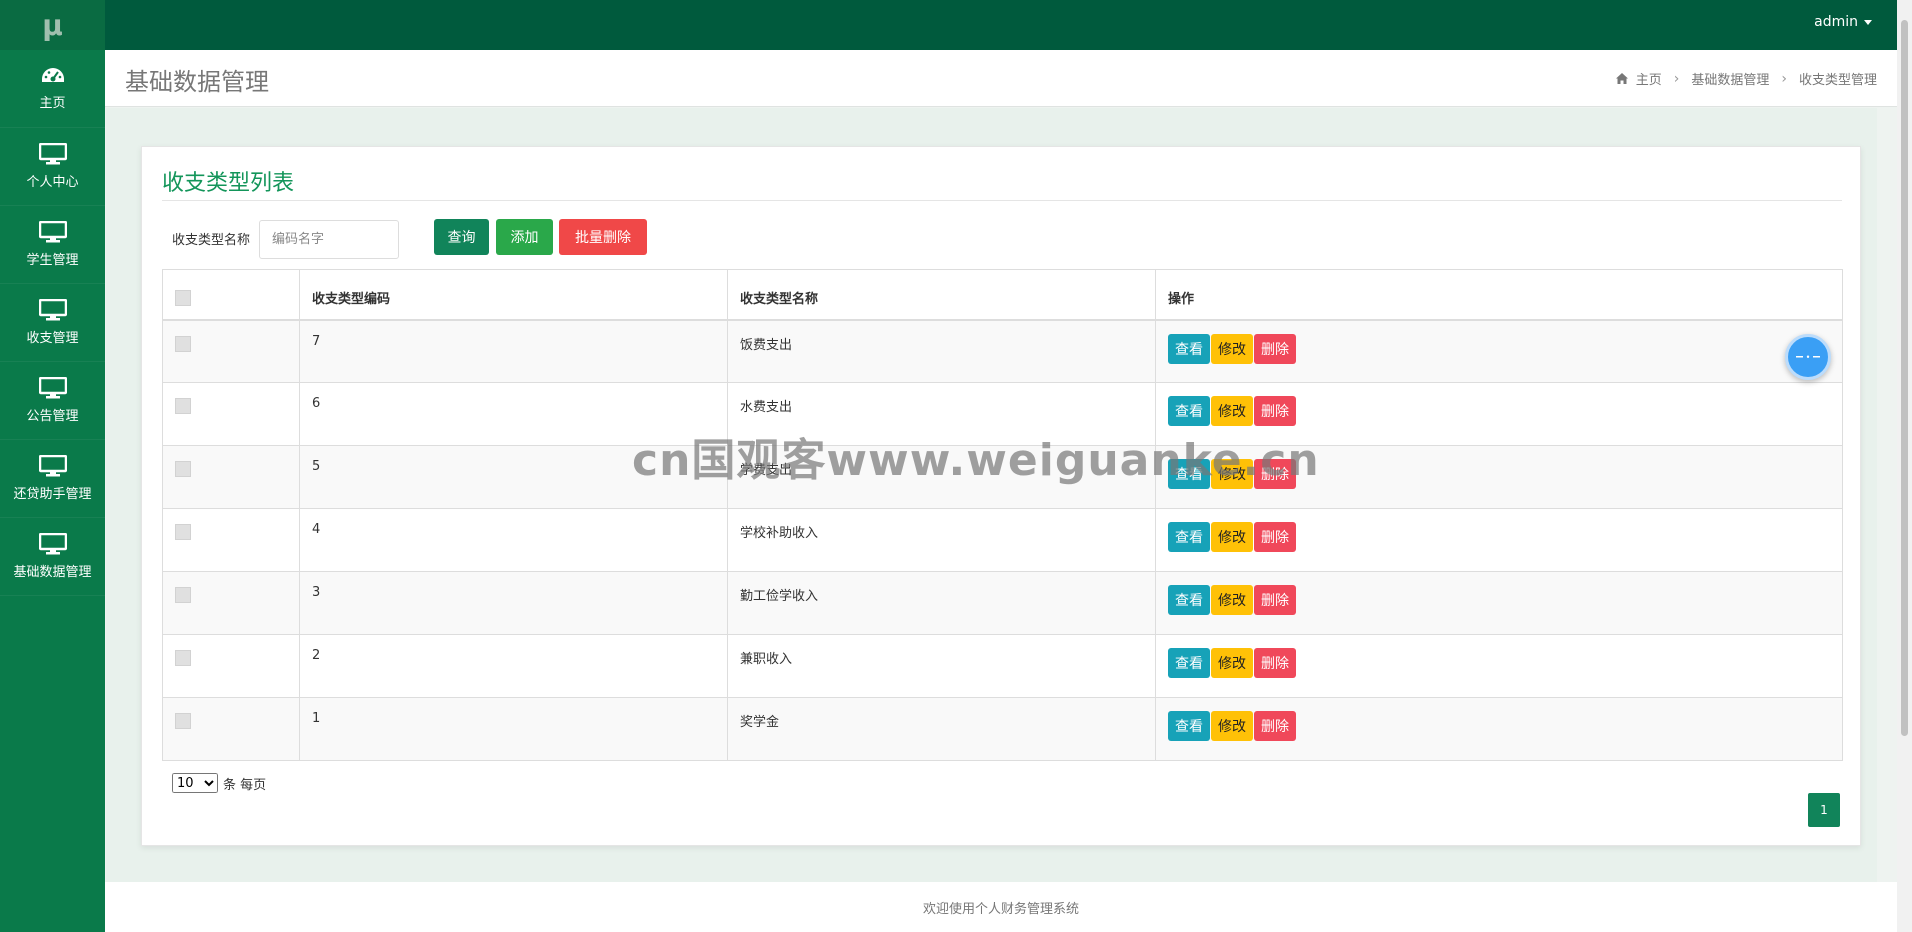 The width and height of the screenshot is (1912, 932). What do you see at coordinates (1824, 810) in the screenshot?
I see `pagination-page-button: 1` at bounding box center [1824, 810].